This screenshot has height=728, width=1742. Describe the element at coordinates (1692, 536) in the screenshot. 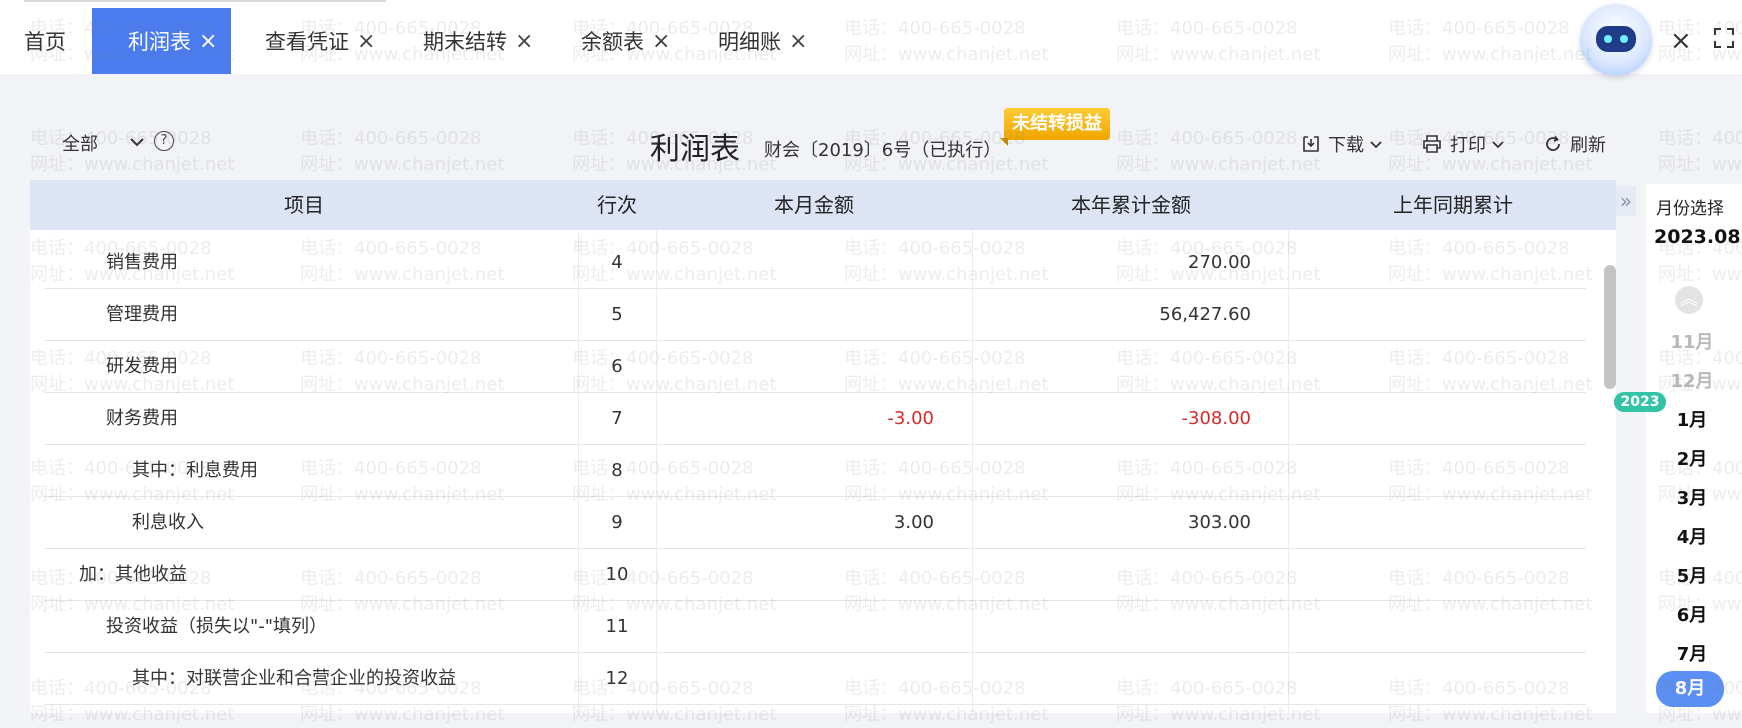

I see `month-item-apr: 4月` at that location.